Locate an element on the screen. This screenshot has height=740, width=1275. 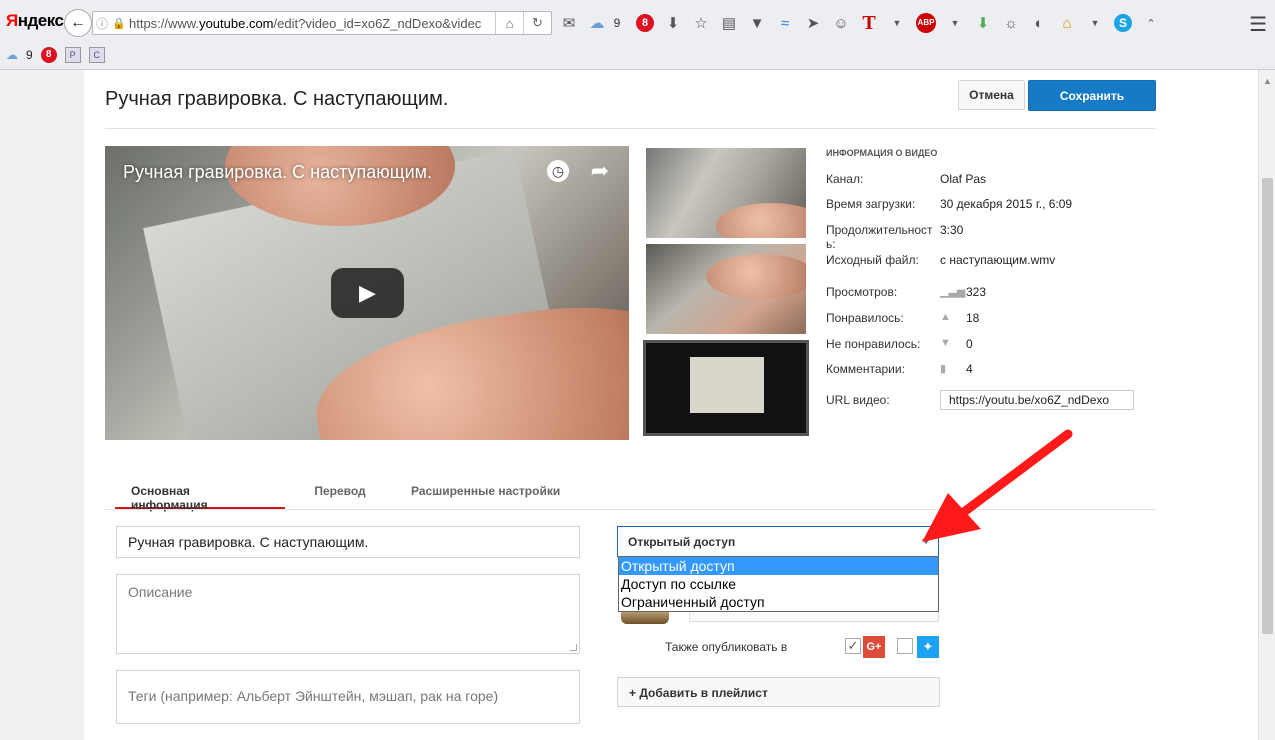
translate-icon: T is located at coordinates (869, 23).